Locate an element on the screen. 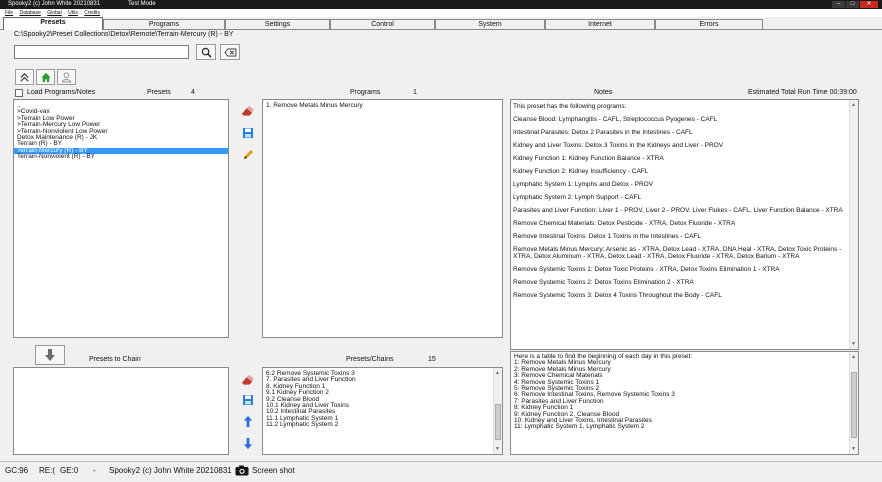 This screenshot has width=882, height=482. run-time: Estimated Total Run Time 00:39:00 is located at coordinates (802, 92).